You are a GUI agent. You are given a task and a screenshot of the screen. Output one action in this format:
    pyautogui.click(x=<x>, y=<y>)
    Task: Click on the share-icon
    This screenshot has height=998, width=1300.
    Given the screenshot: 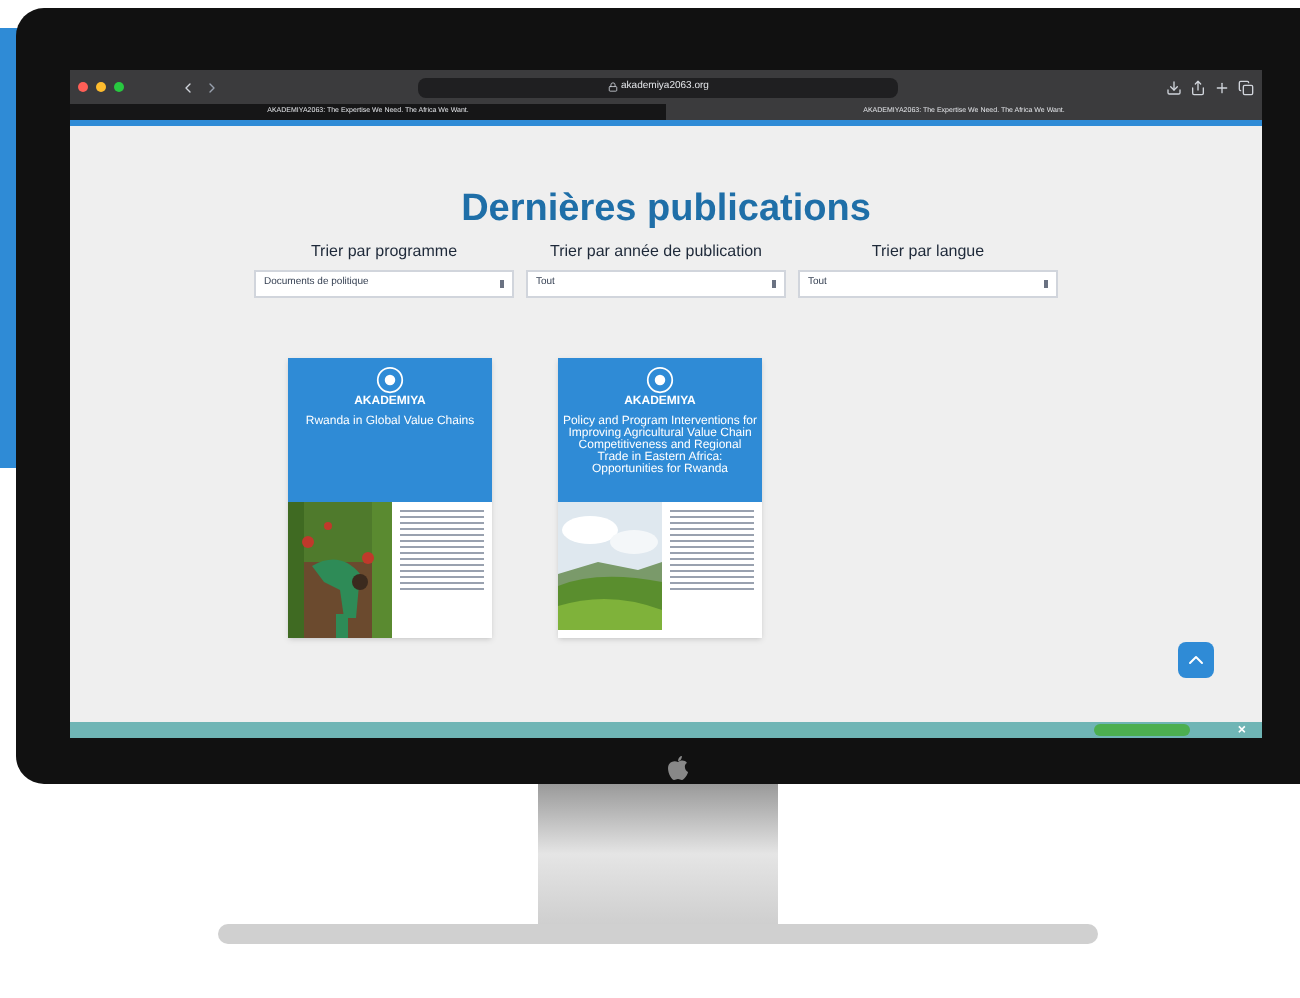 What is the action you would take?
    pyautogui.click(x=1198, y=87)
    